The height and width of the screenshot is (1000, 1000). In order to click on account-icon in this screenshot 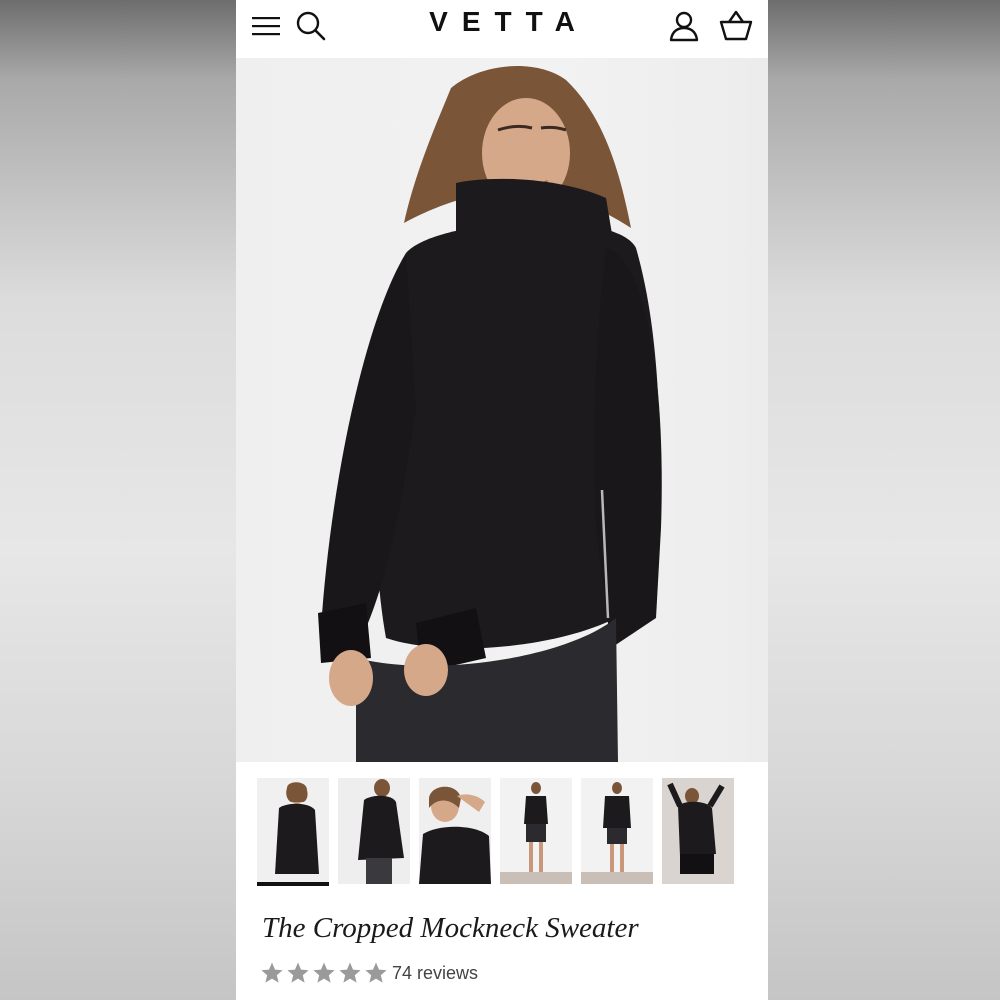, I will do `click(684, 26)`.